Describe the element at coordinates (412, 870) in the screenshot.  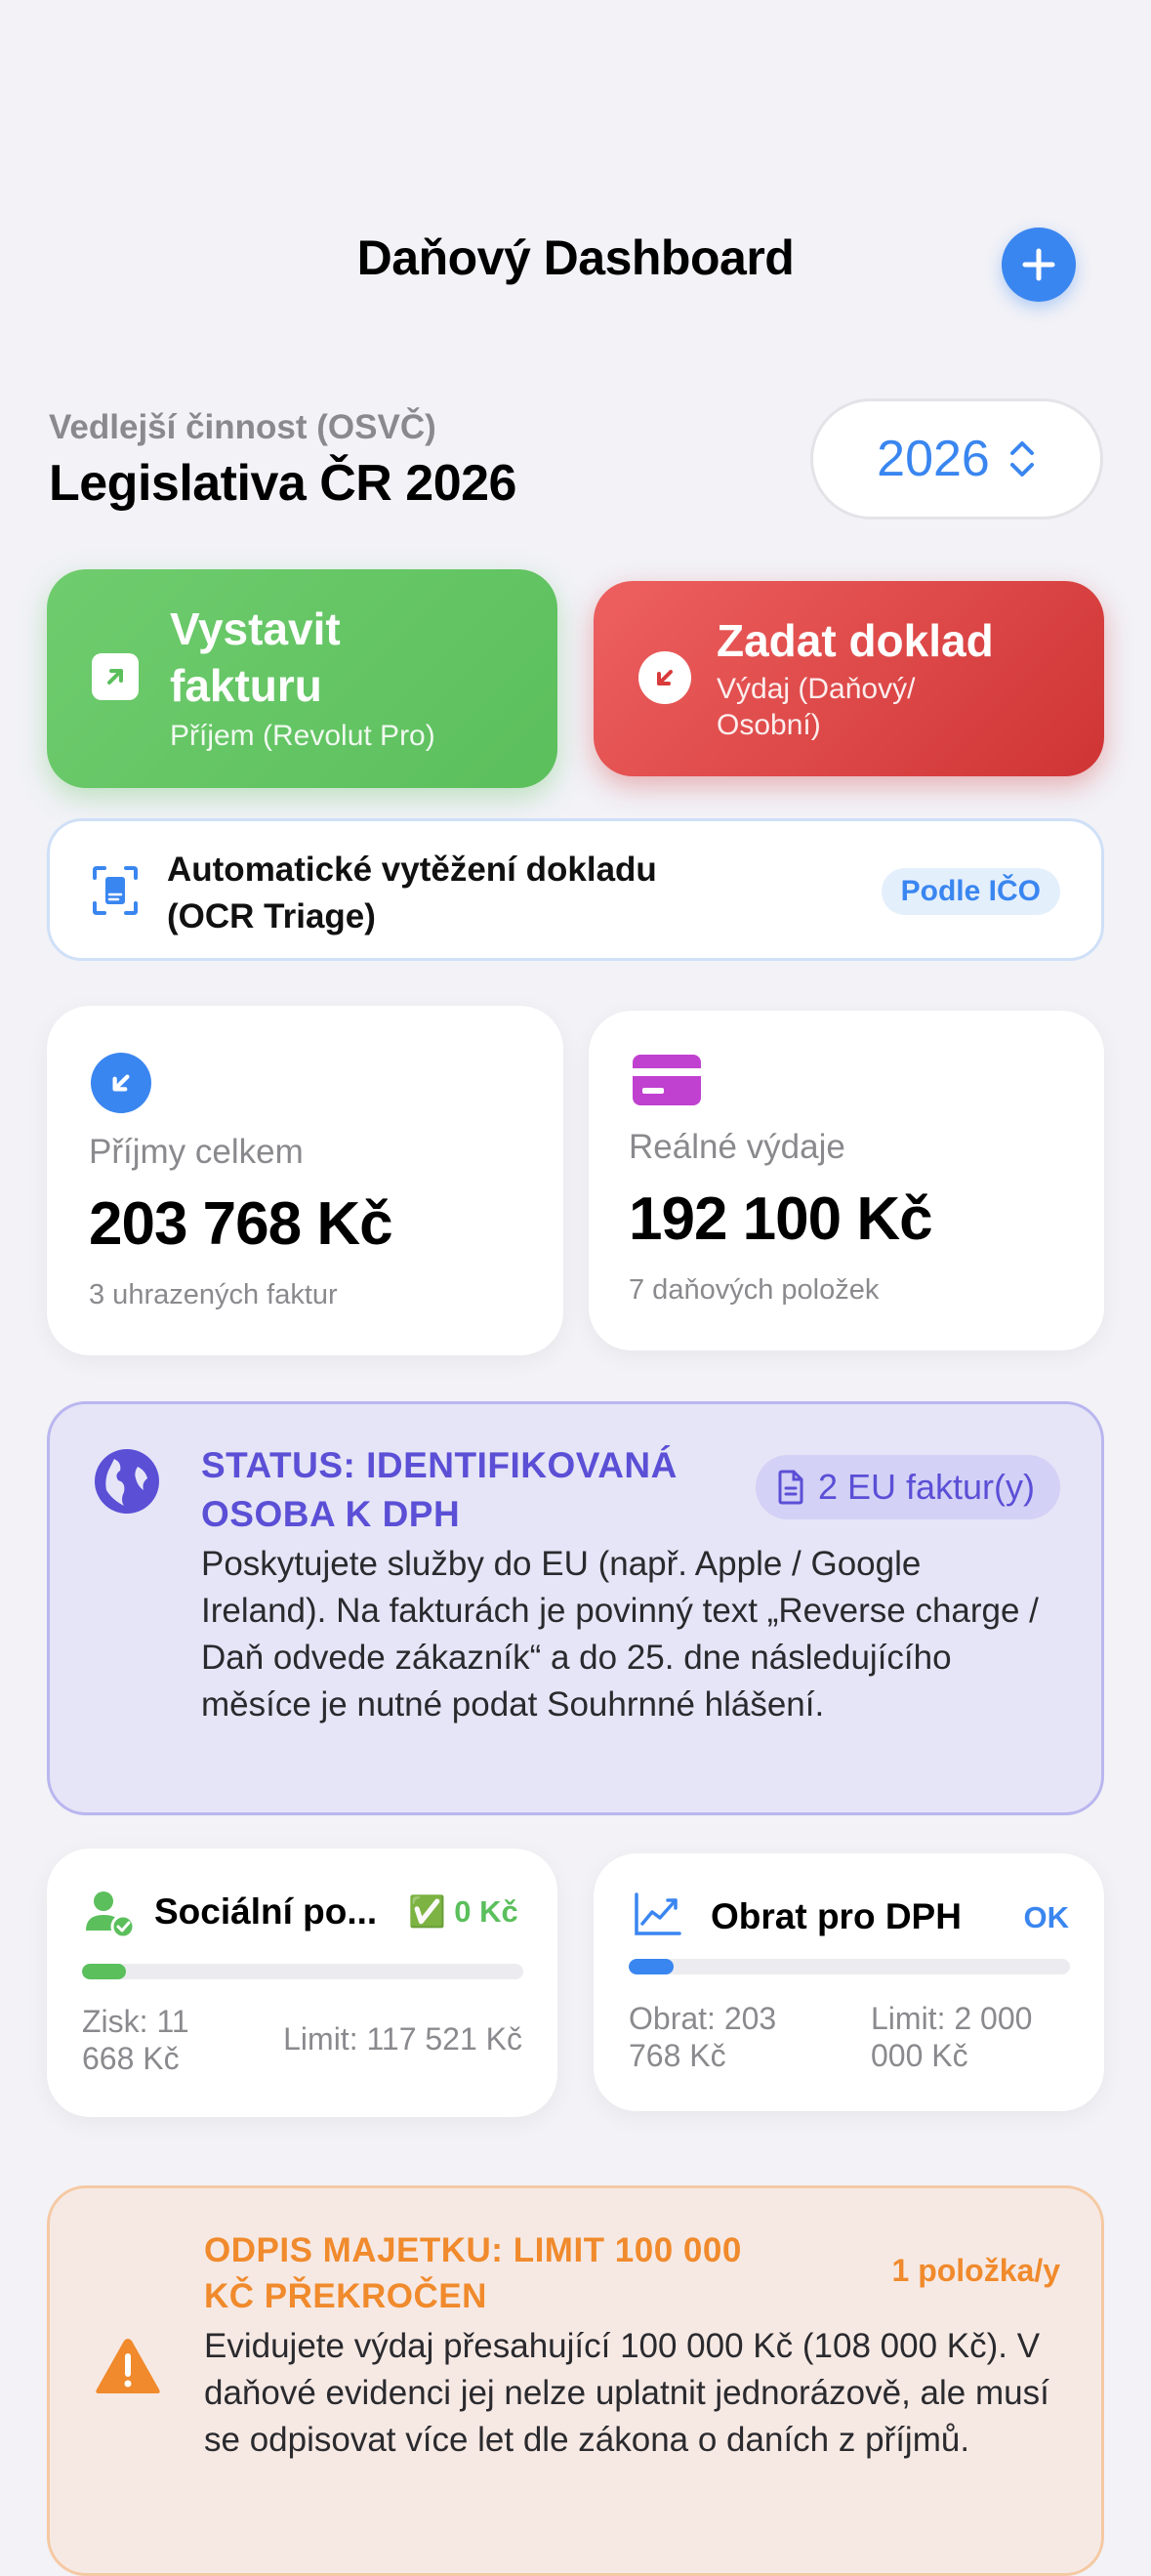
I see `ocr-line-1: Automatické vytěžení dokladu` at that location.